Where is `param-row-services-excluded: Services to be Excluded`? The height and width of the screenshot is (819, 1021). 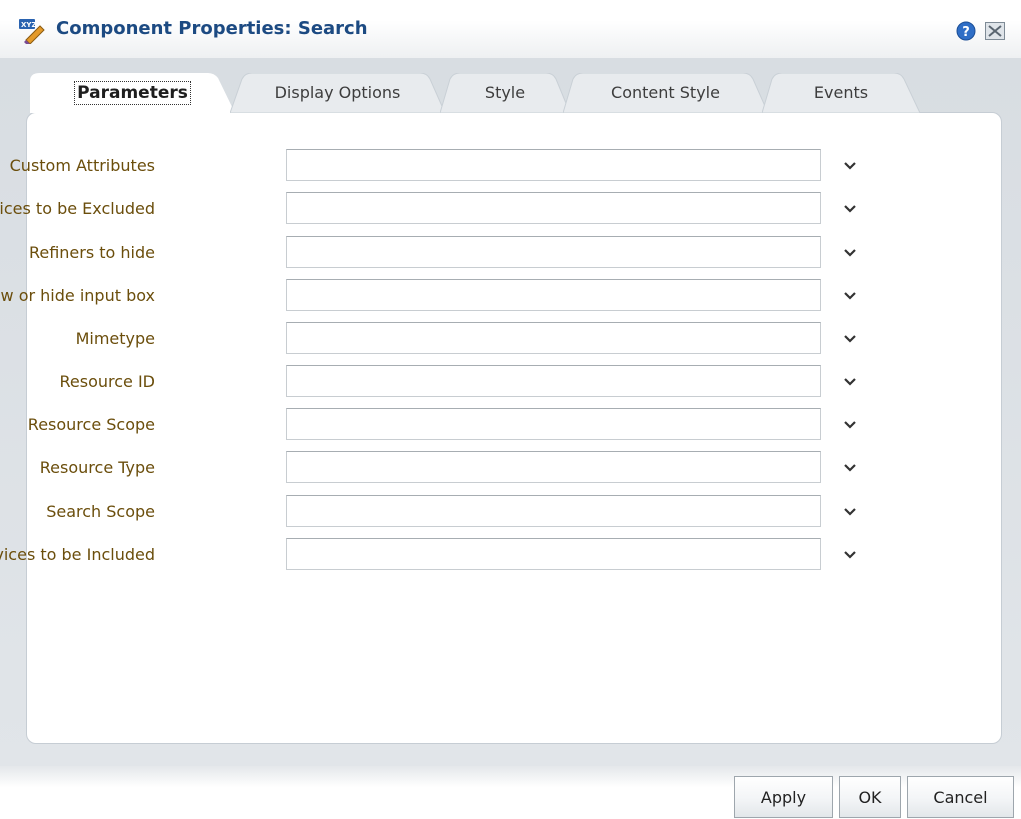
param-row-services-excluded: Services to be Excluded is located at coordinates (450, 209).